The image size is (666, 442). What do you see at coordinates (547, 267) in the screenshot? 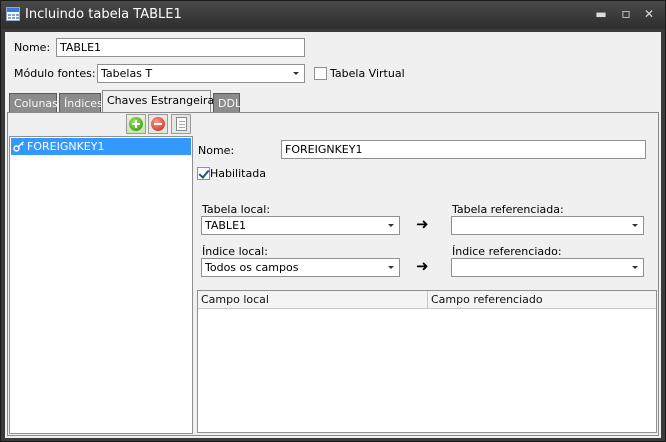
I see `indice-referenciado-select` at bounding box center [547, 267].